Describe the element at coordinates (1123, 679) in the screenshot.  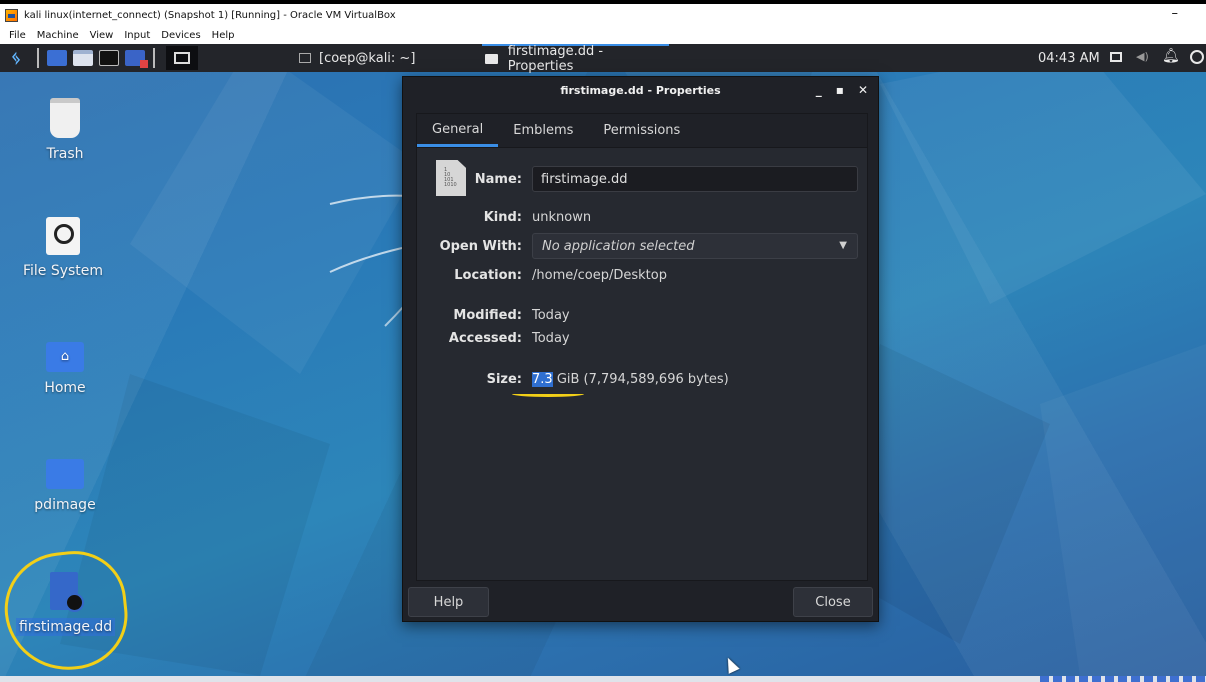
I see `host-status-icons` at that location.